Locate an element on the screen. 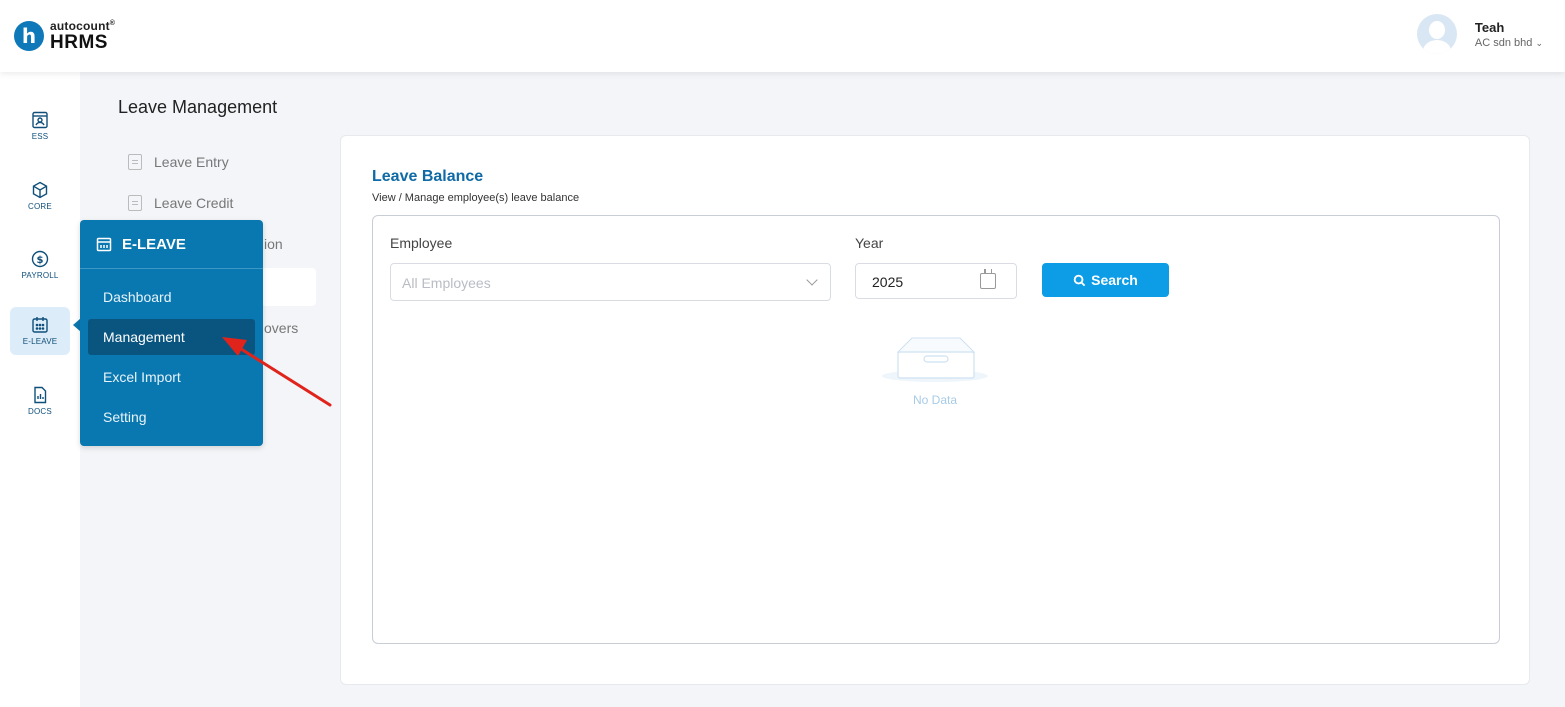  payroll-icon: $ is located at coordinates (40, 259).